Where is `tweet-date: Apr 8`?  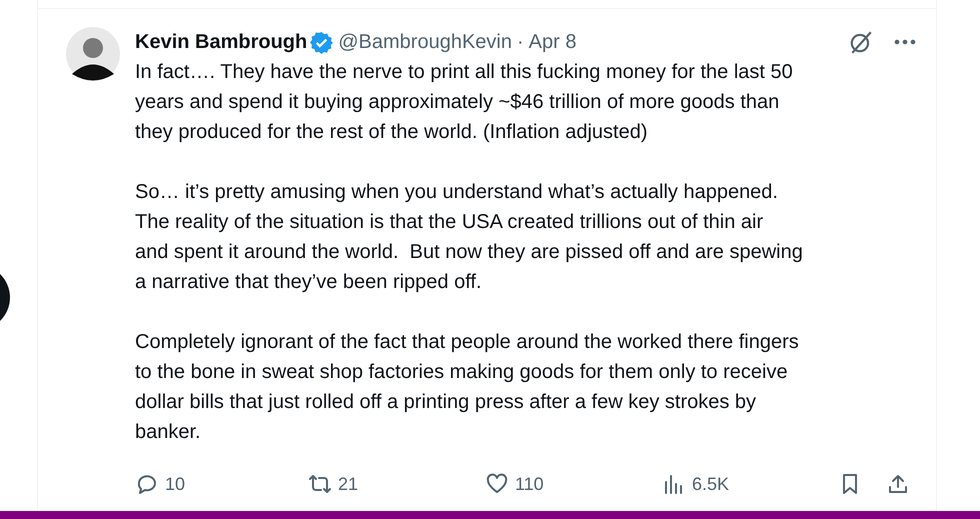 tweet-date: Apr 8 is located at coordinates (552, 42).